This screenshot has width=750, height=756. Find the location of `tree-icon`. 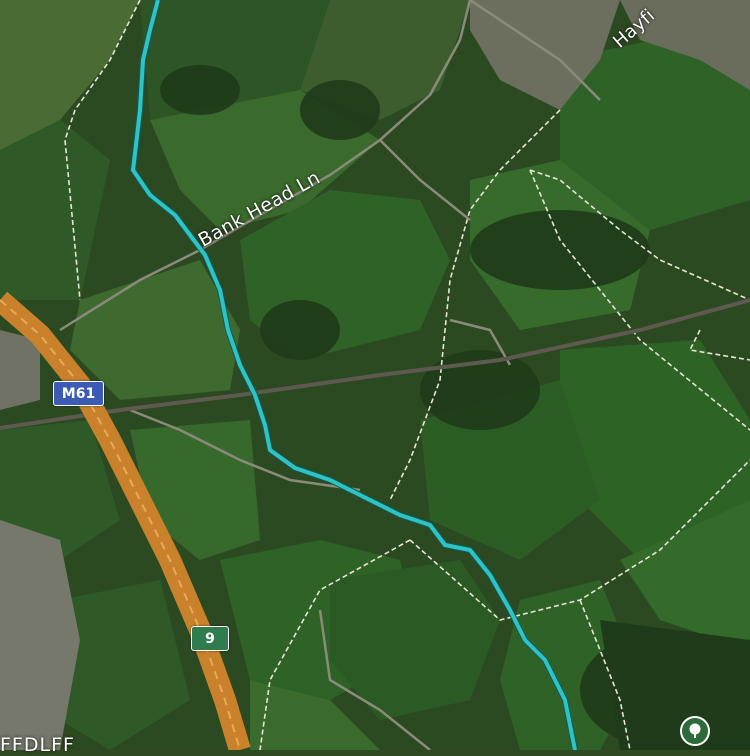

tree-icon is located at coordinates (695, 731).